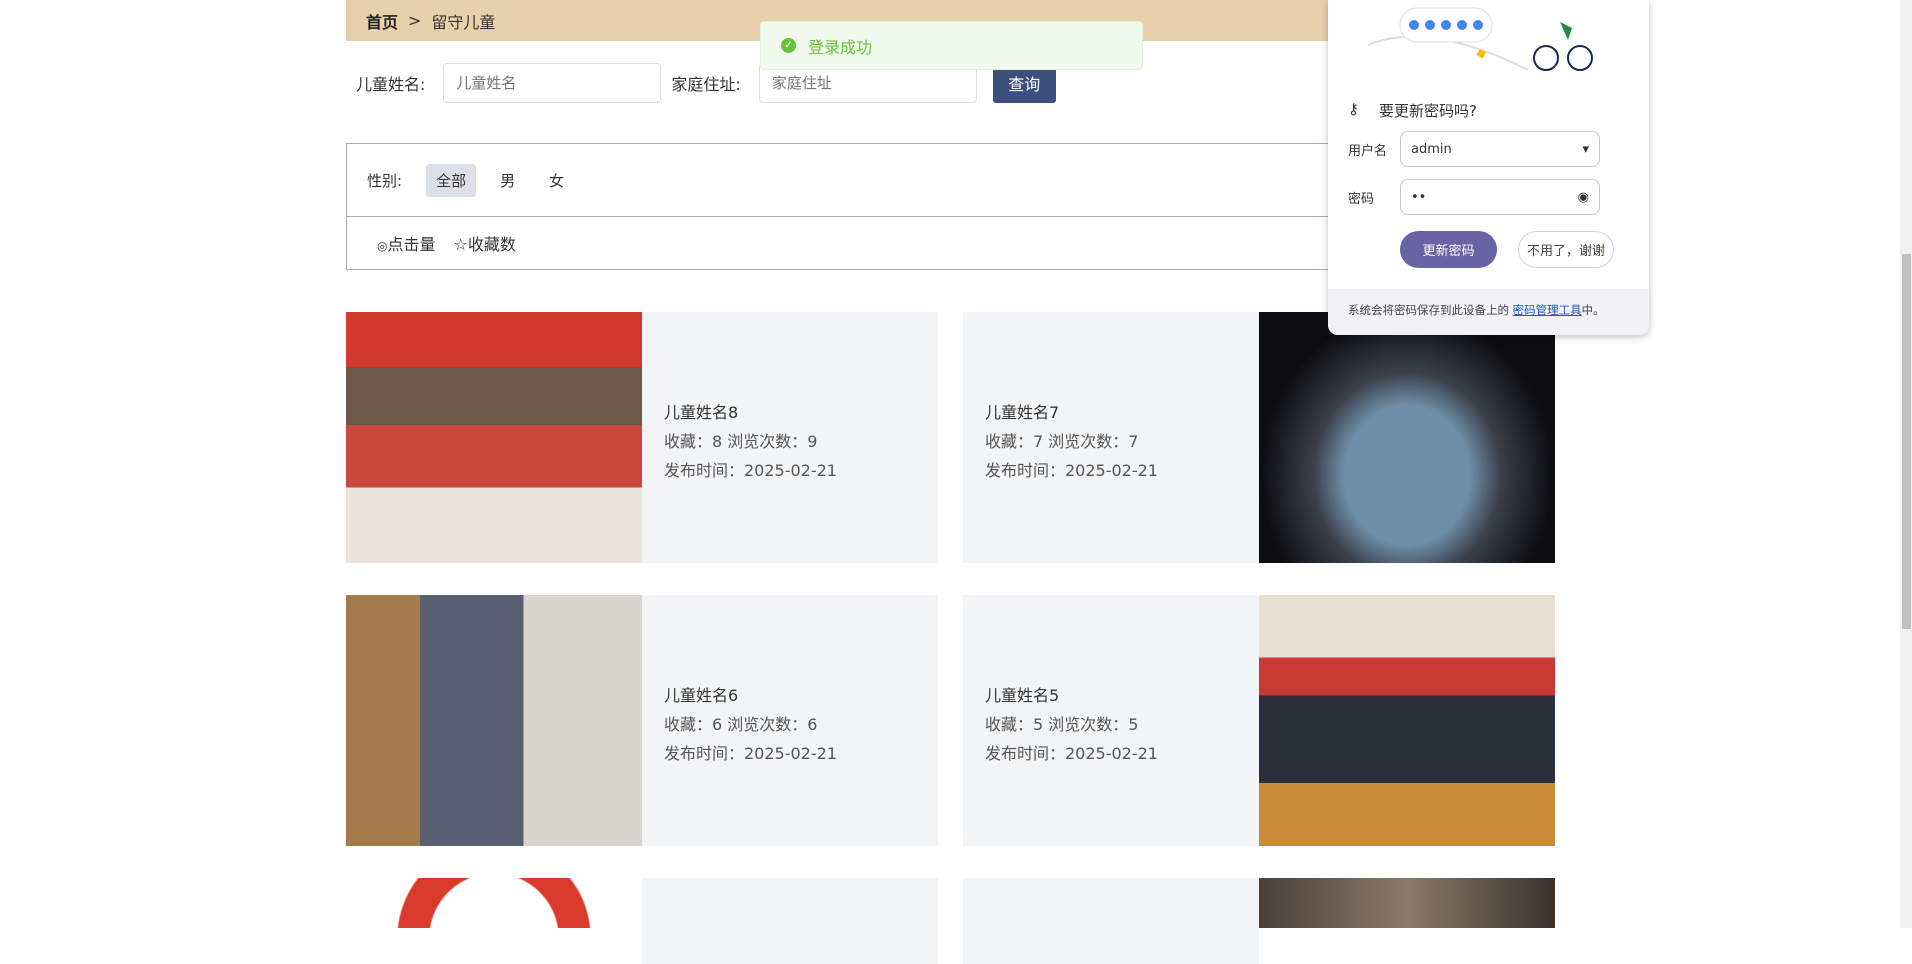 The height and width of the screenshot is (964, 1912). Describe the element at coordinates (1353, 109) in the screenshot. I see `key-icon: ⚷` at that location.